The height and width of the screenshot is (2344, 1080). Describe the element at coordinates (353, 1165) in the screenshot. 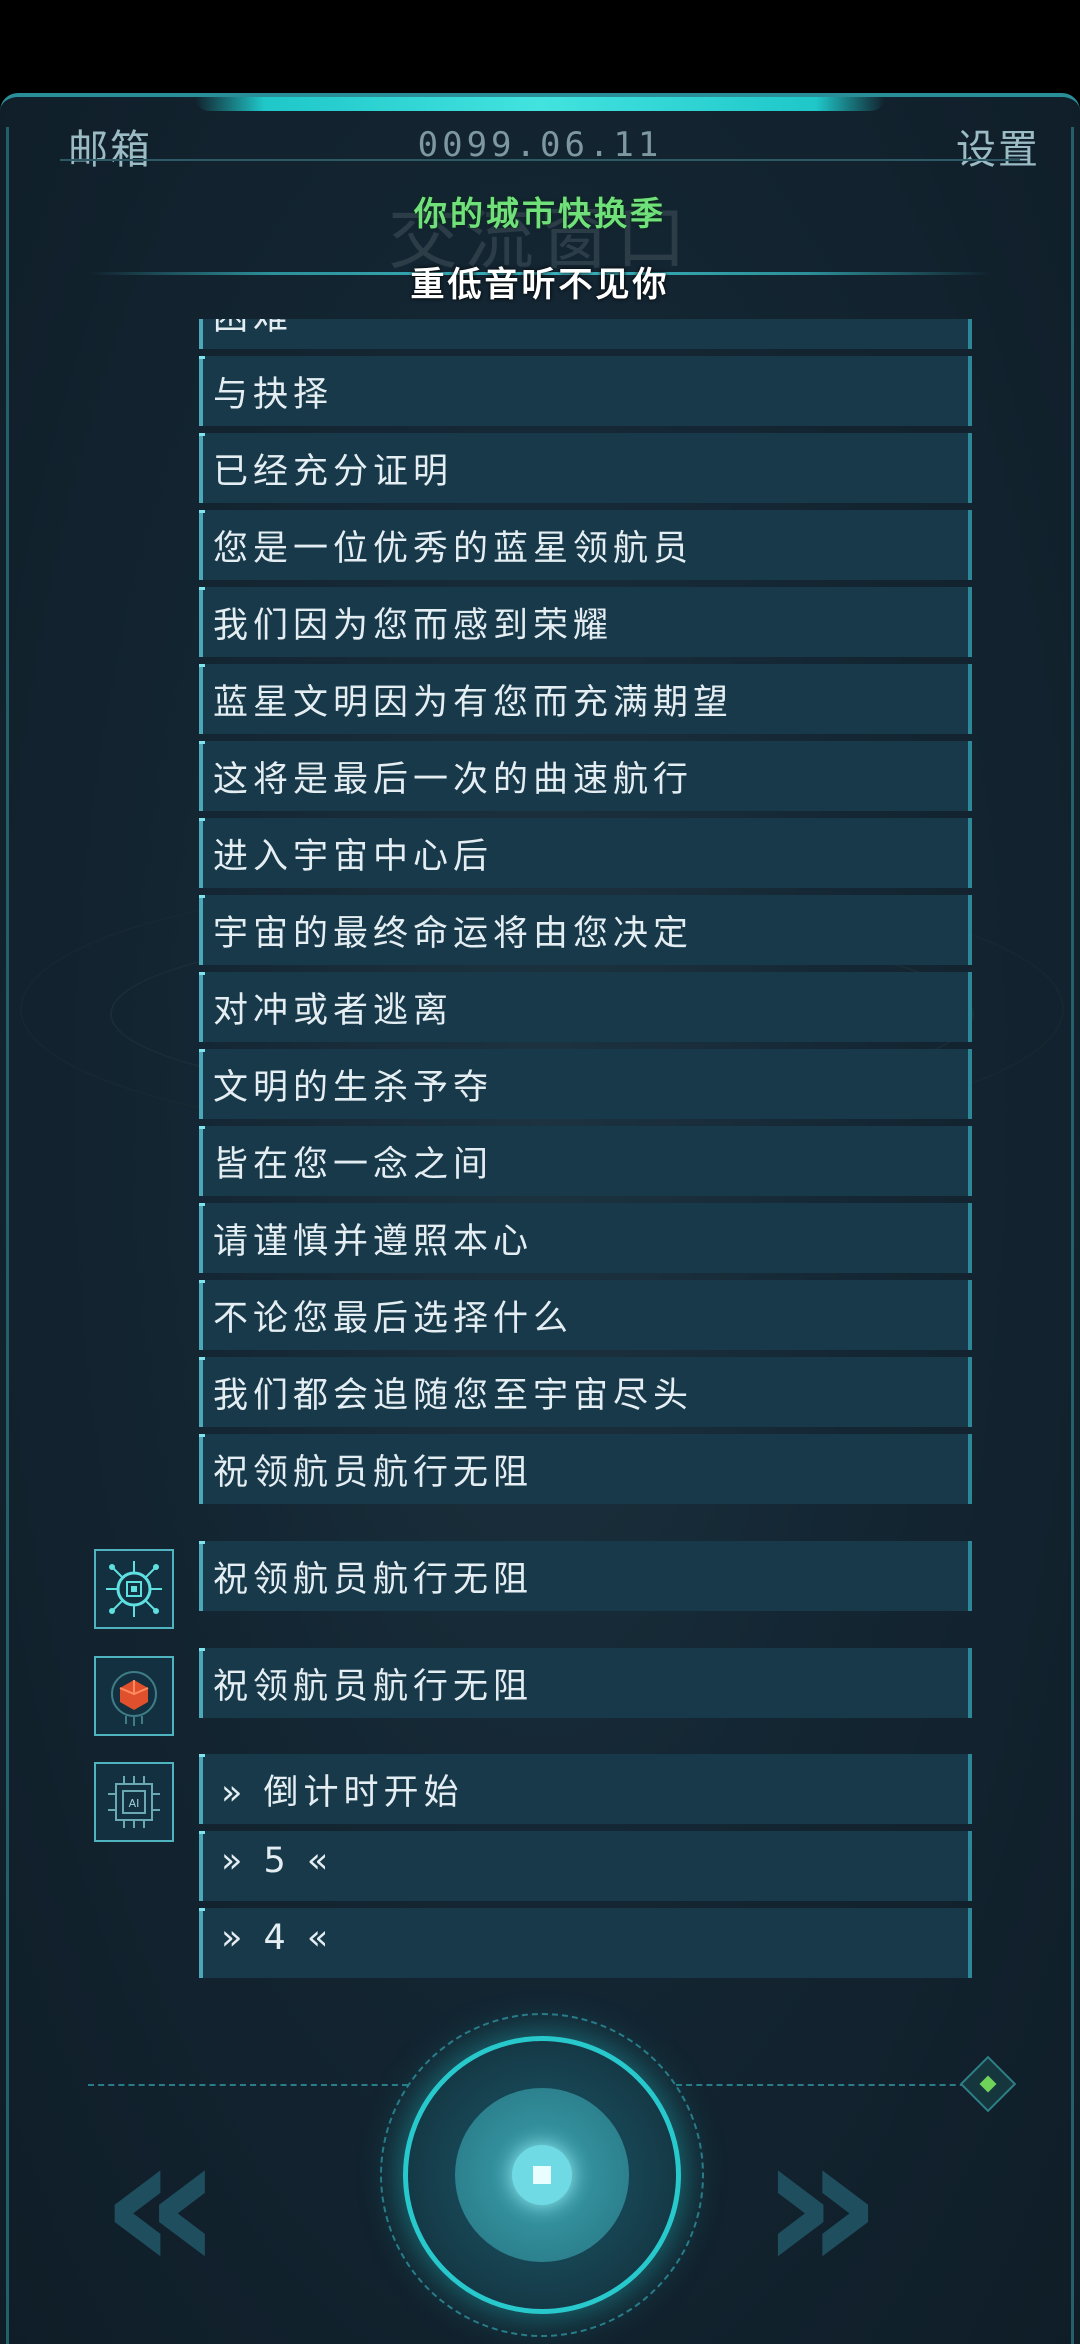

I see `message-text: 皆在您一念之间` at that location.